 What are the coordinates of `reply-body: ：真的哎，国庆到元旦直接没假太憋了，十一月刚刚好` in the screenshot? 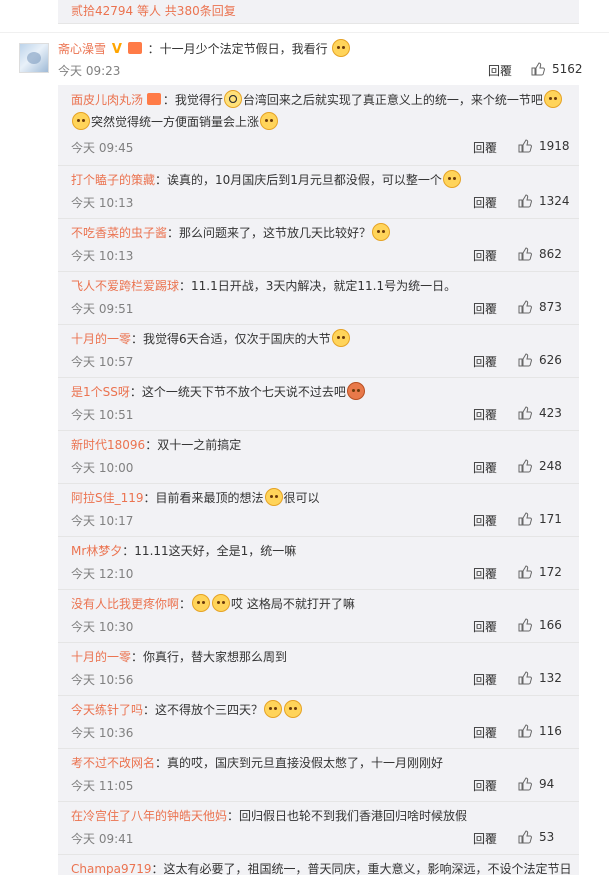 It's located at (299, 763).